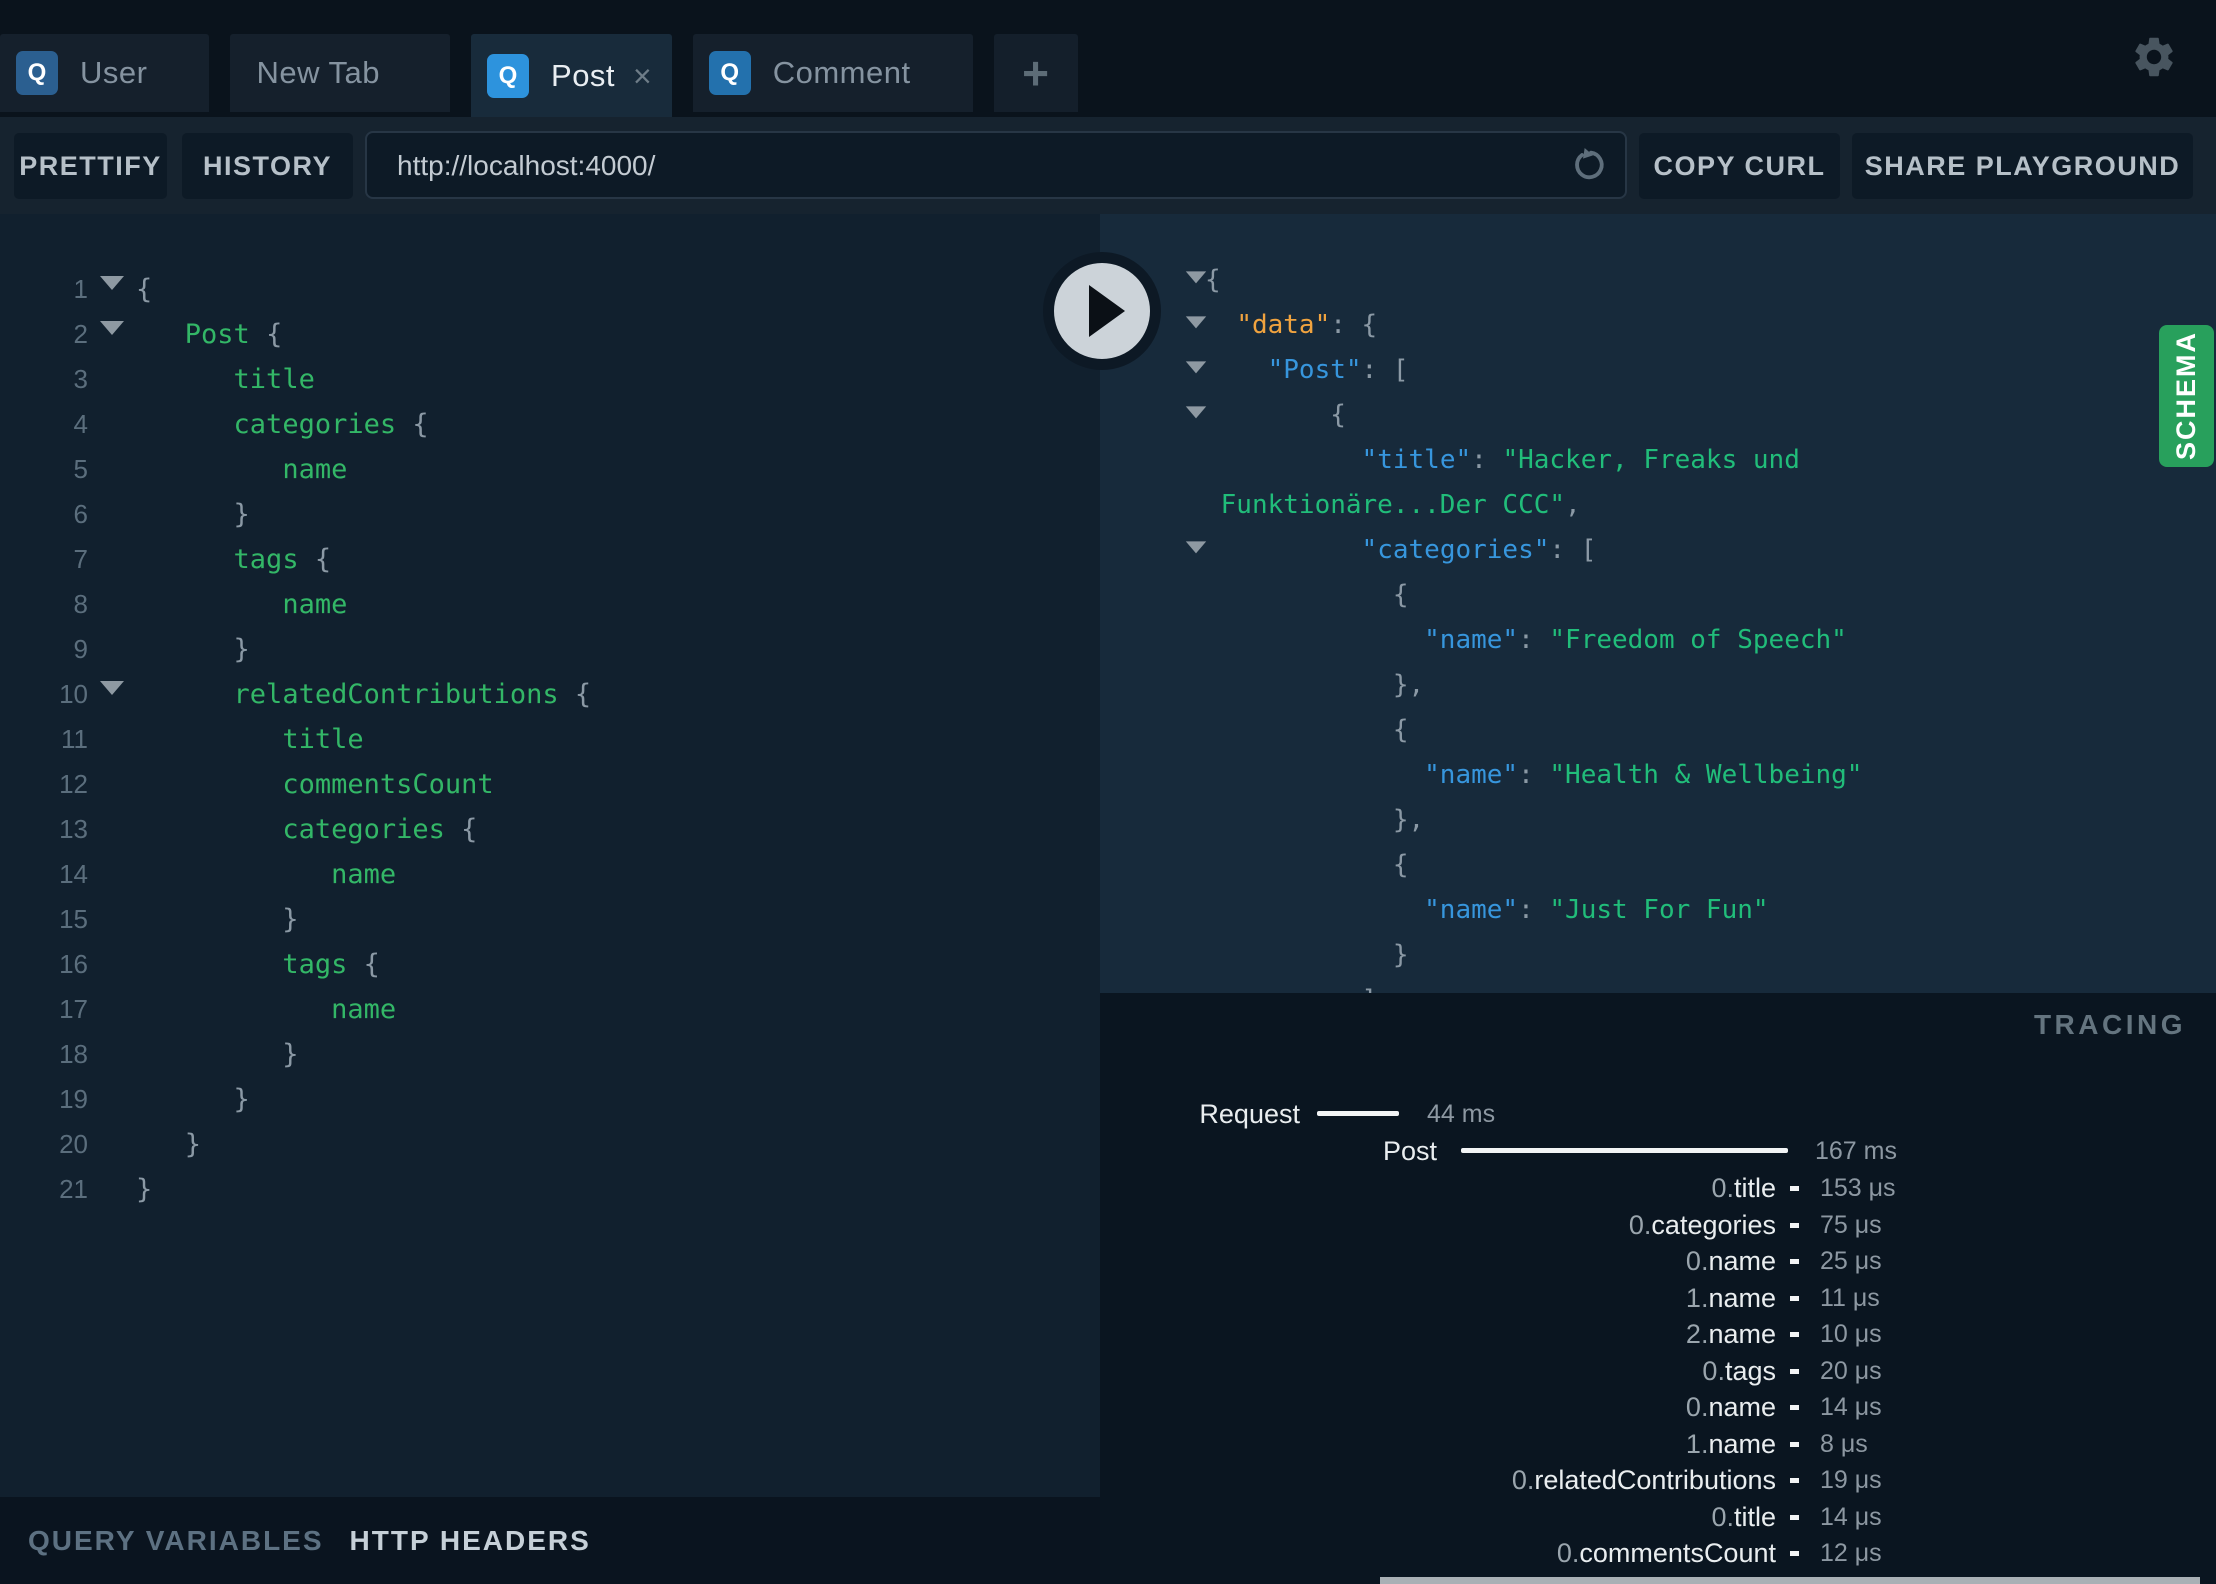 Image resolution: width=2216 pixels, height=1584 pixels. What do you see at coordinates (1856, 1151) in the screenshot?
I see `tracing-row-time: 167 ms` at bounding box center [1856, 1151].